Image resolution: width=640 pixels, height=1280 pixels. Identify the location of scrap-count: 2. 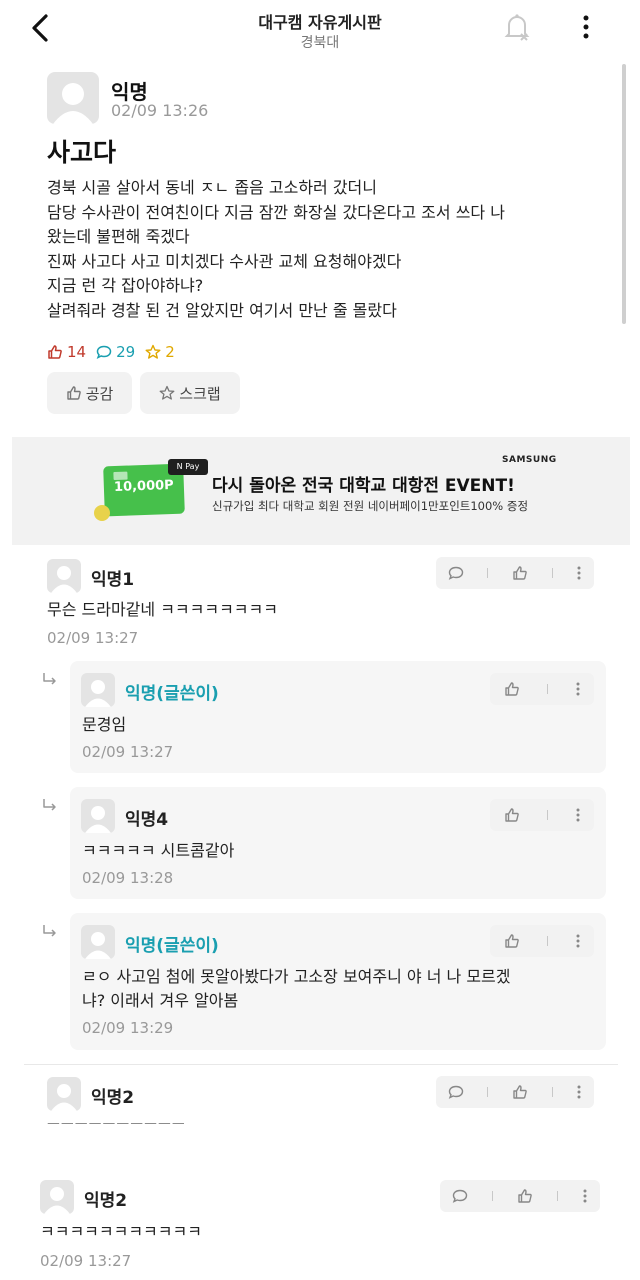
(160, 352).